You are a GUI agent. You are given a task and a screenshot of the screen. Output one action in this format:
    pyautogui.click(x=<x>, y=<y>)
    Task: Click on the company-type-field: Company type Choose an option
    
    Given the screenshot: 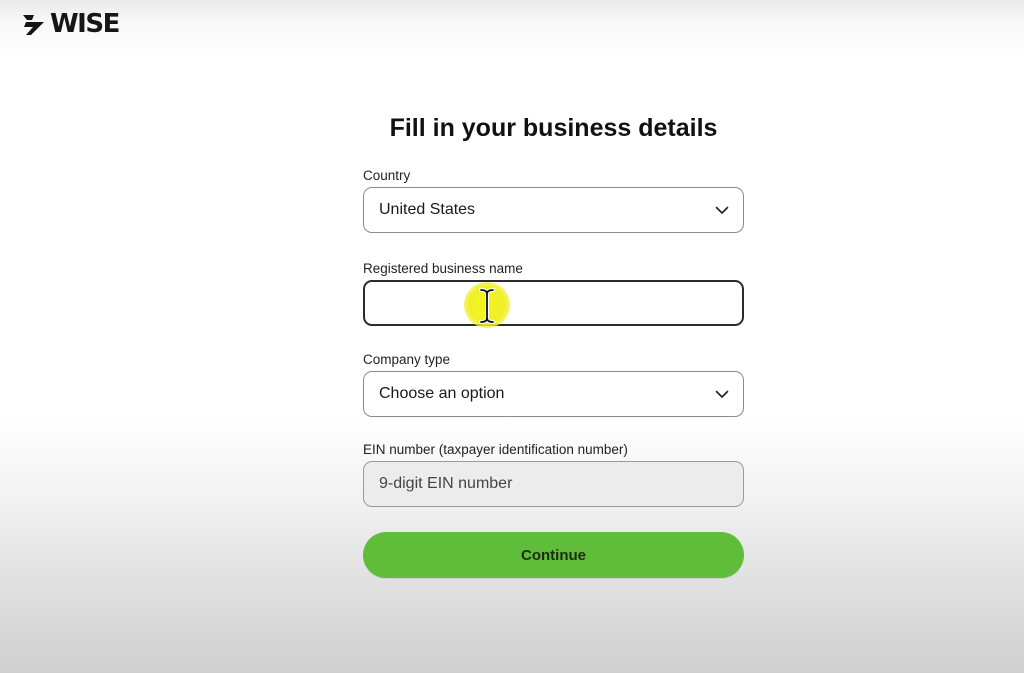 What is the action you would take?
    pyautogui.click(x=553, y=384)
    